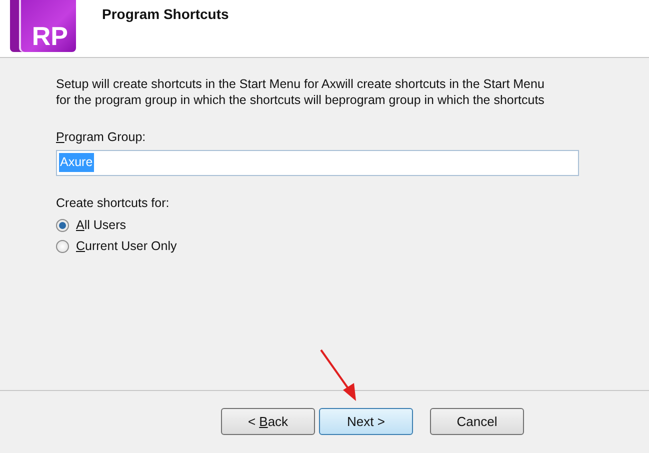 The width and height of the screenshot is (649, 453). What do you see at coordinates (43, 26) in the screenshot?
I see `app-logo: RP` at bounding box center [43, 26].